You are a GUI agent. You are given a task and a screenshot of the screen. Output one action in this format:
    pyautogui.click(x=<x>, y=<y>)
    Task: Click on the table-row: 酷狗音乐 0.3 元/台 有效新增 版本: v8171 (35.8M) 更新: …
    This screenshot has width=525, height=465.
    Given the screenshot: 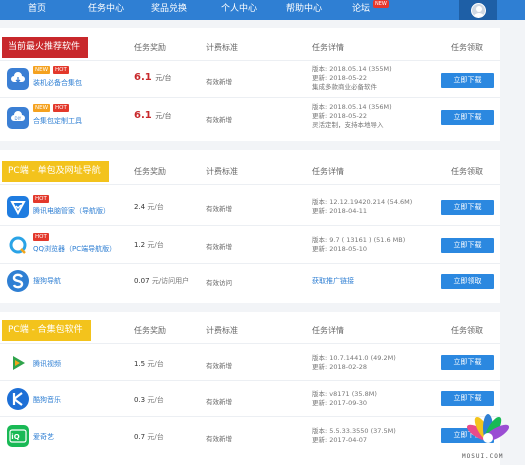 What is the action you would take?
    pyautogui.click(x=250, y=399)
    